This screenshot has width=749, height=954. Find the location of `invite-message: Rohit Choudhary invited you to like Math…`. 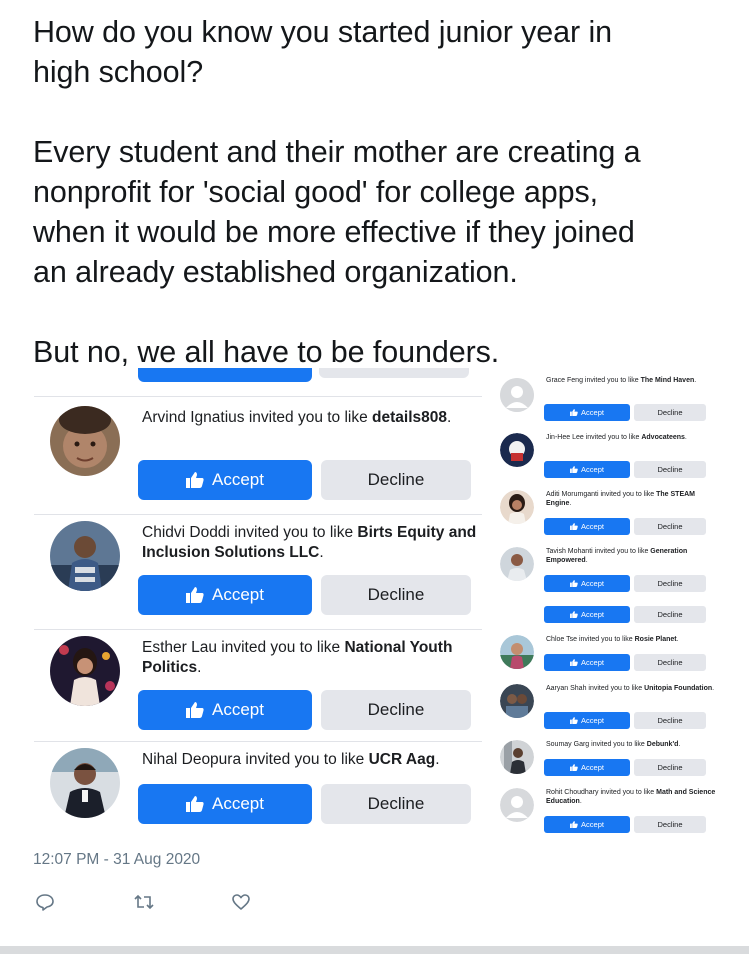

invite-message: Rohit Choudhary invited you to like Math… is located at coordinates (631, 797).